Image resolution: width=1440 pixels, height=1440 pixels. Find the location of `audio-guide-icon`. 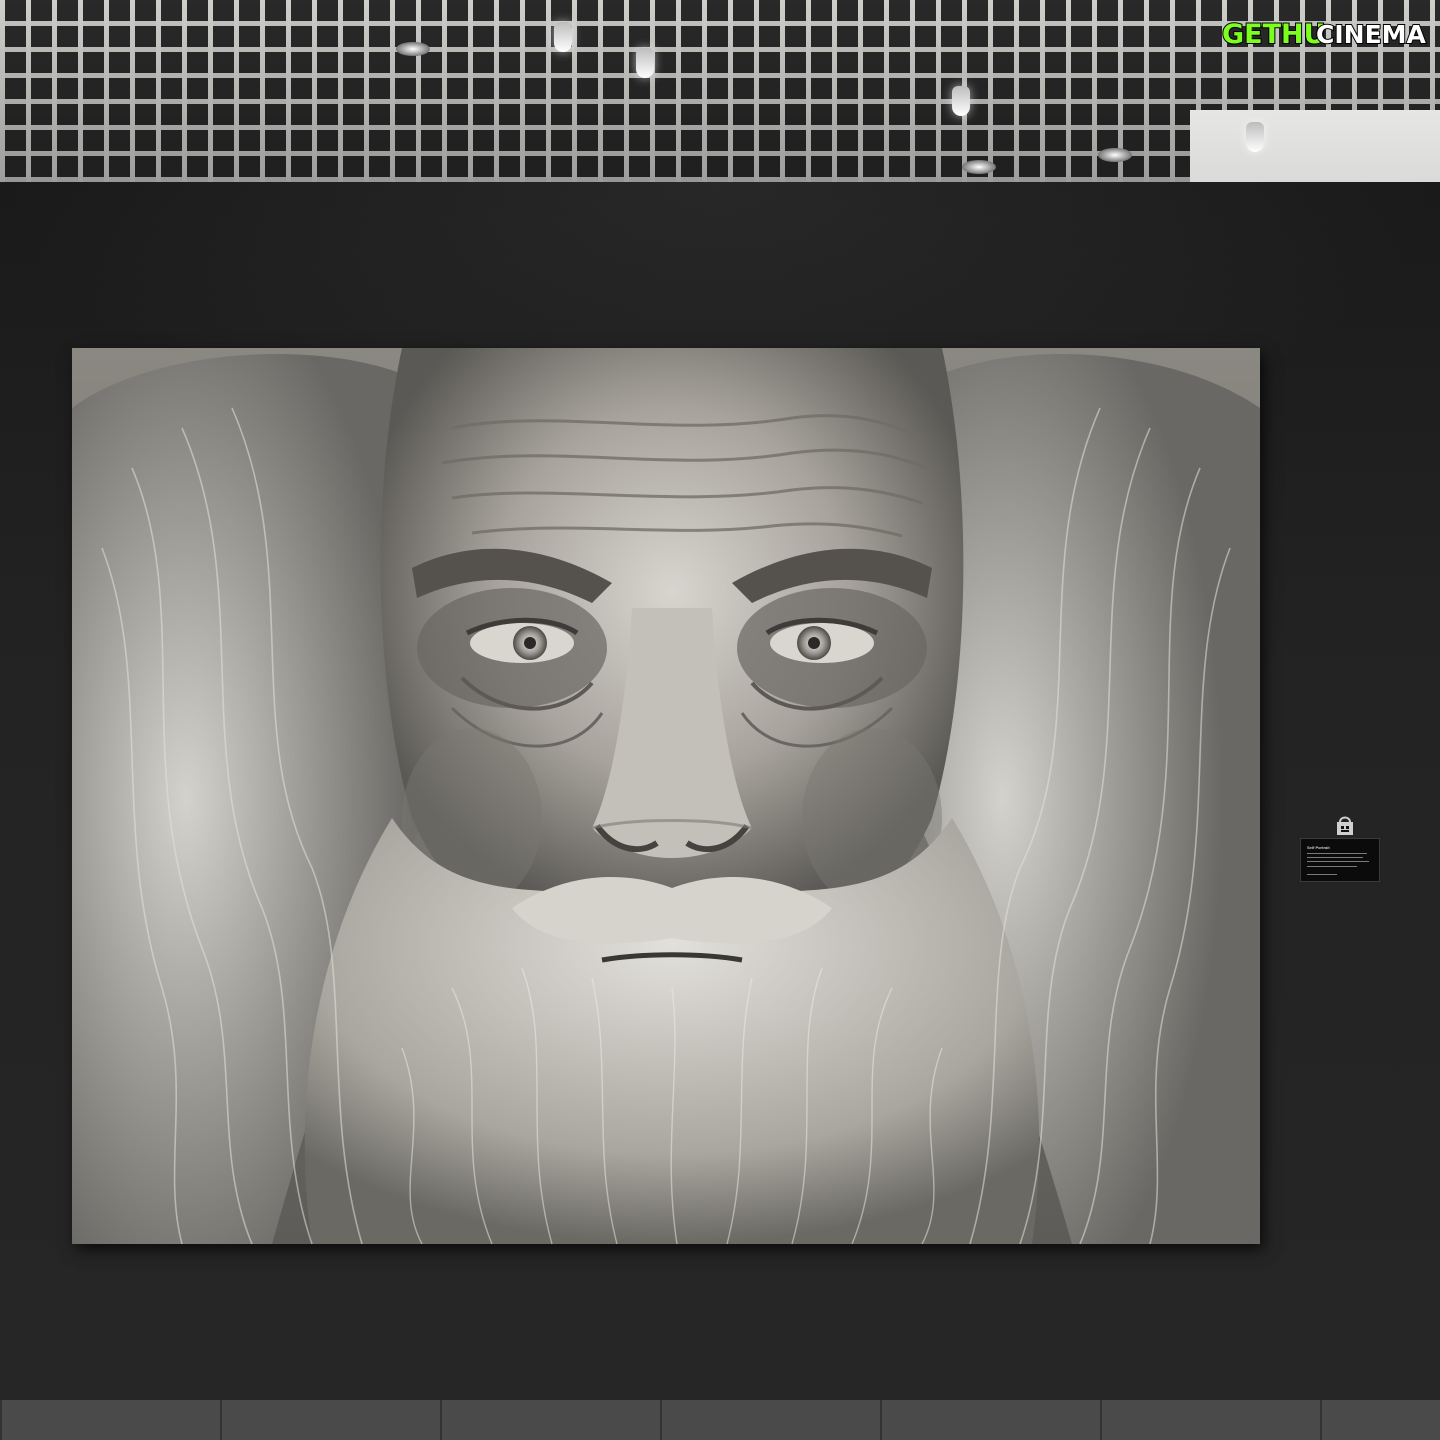

audio-guide-icon is located at coordinates (1345, 825).